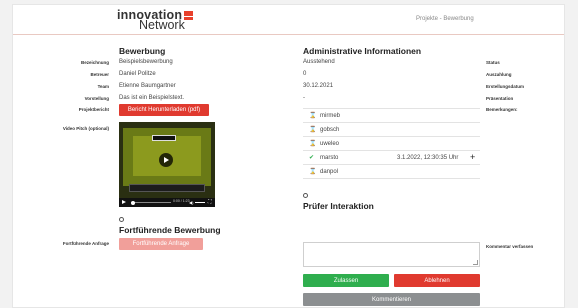 Image resolution: width=578 pixels, height=308 pixels. I want to click on admin-title: Administrative Informationen, so click(362, 51).